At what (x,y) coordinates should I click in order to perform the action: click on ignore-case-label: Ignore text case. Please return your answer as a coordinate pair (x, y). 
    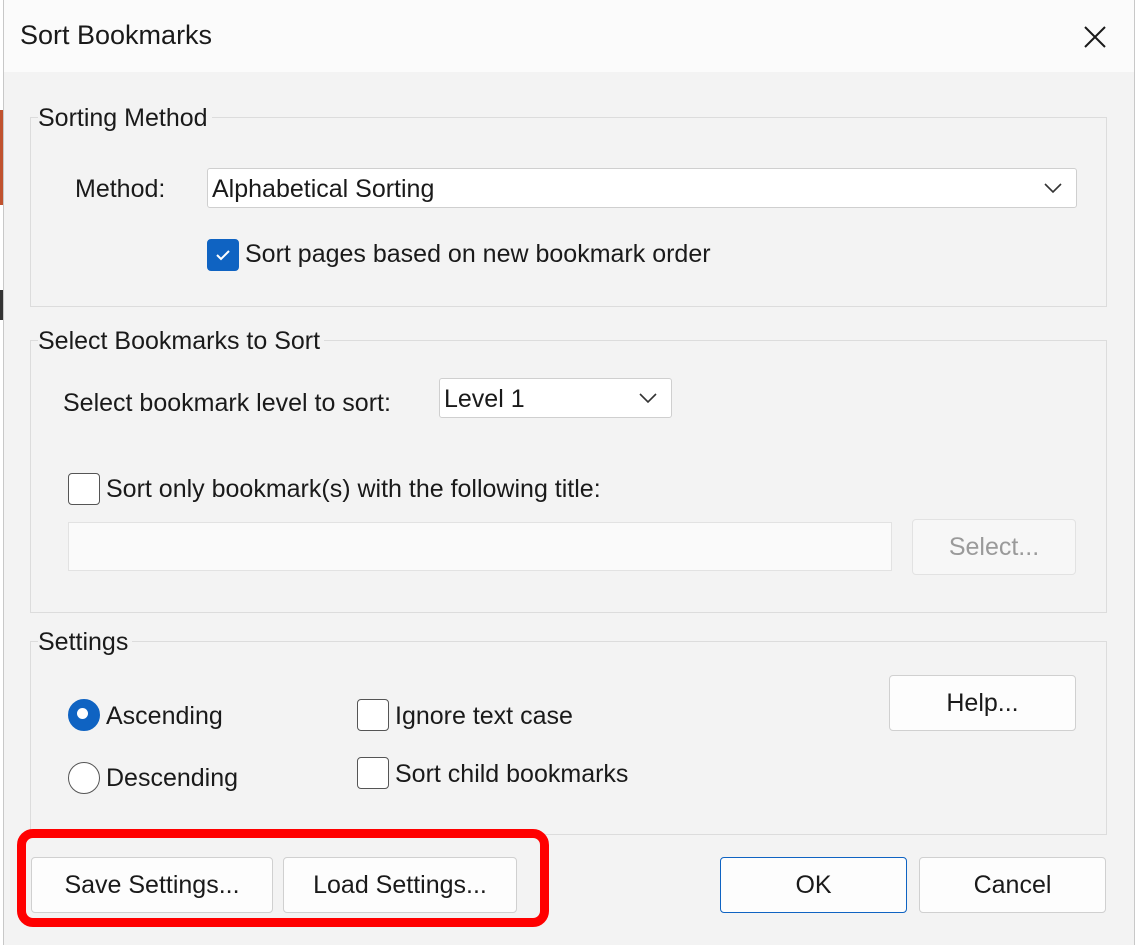
    Looking at the image, I should click on (484, 716).